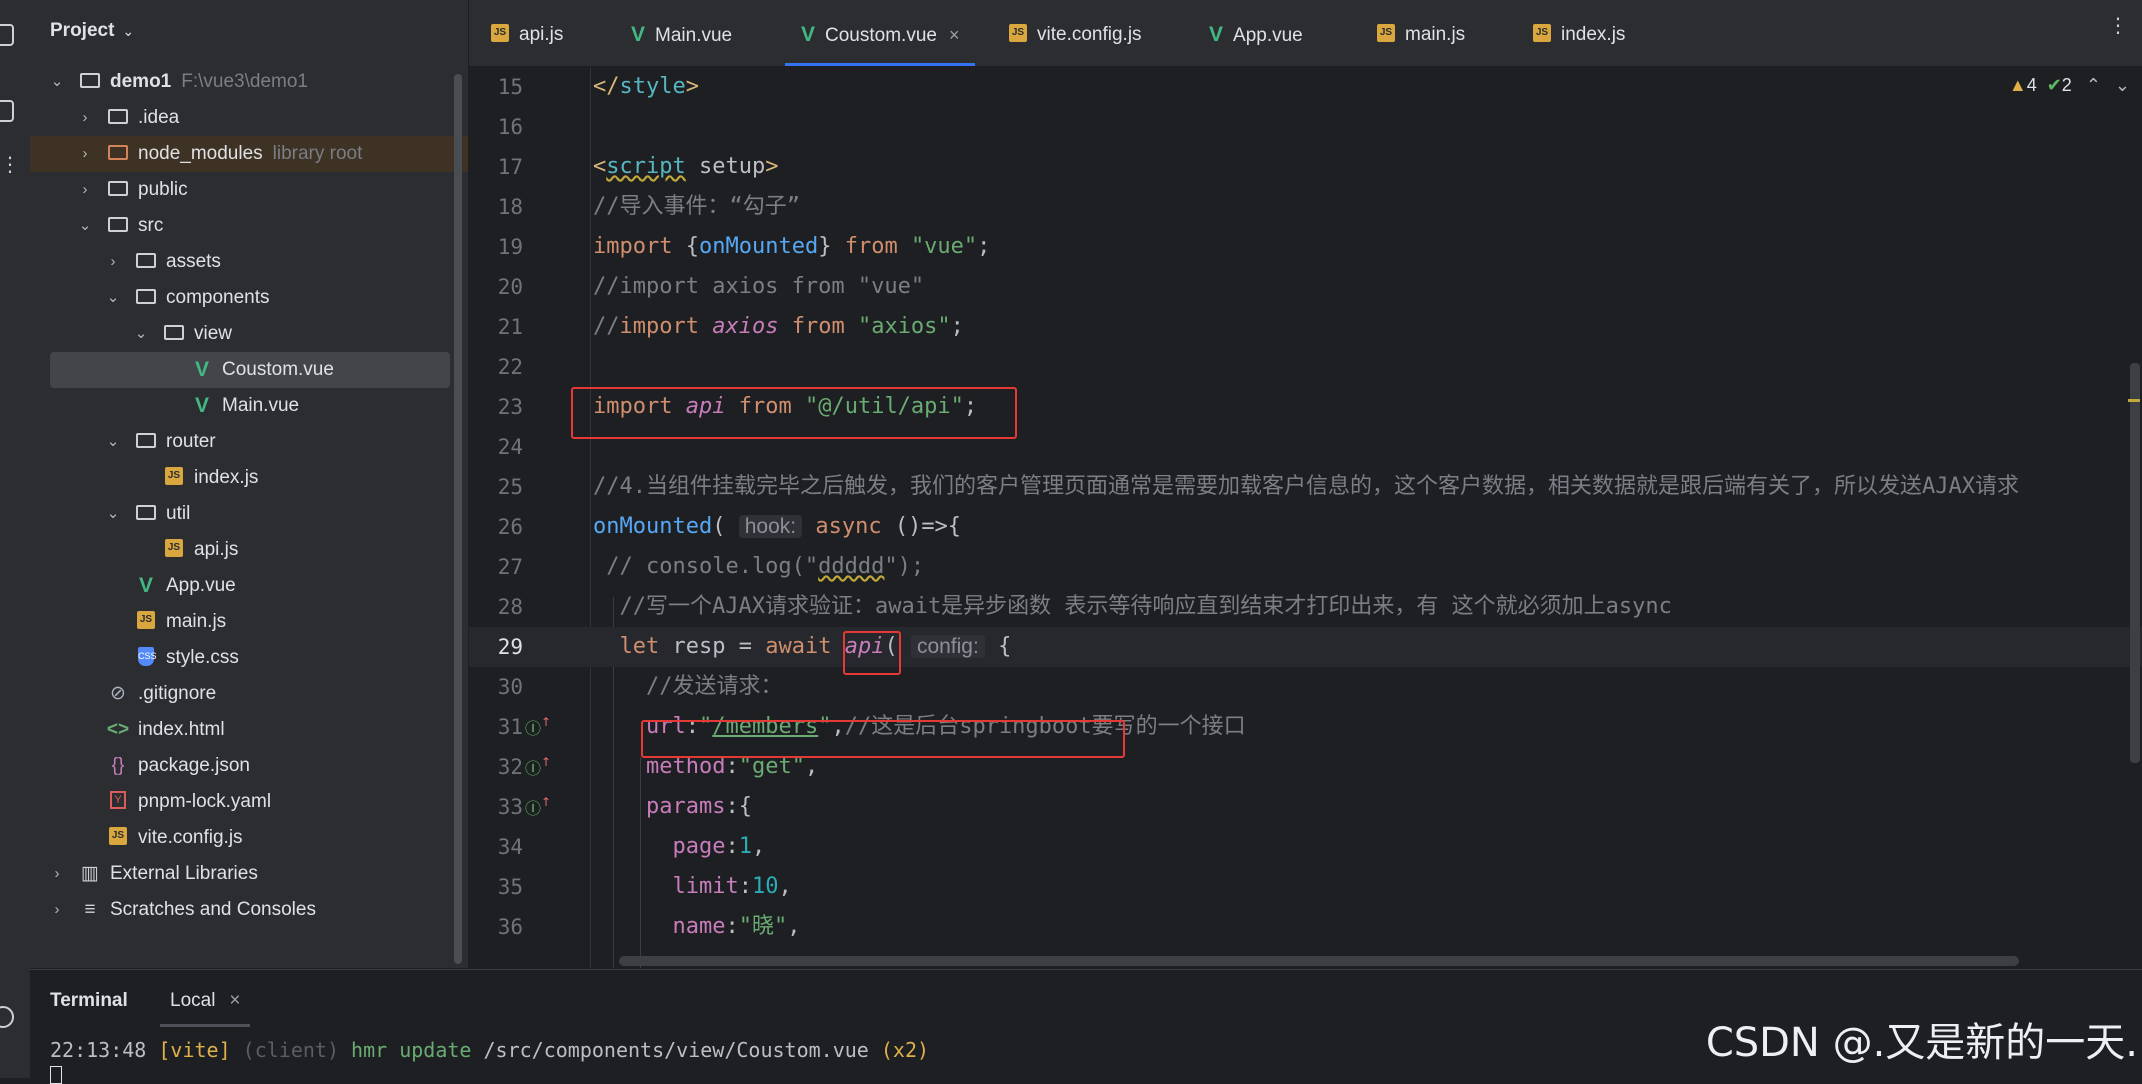 Image resolution: width=2142 pixels, height=1084 pixels. I want to click on tree-item-util: ⌄ util, so click(249, 514).